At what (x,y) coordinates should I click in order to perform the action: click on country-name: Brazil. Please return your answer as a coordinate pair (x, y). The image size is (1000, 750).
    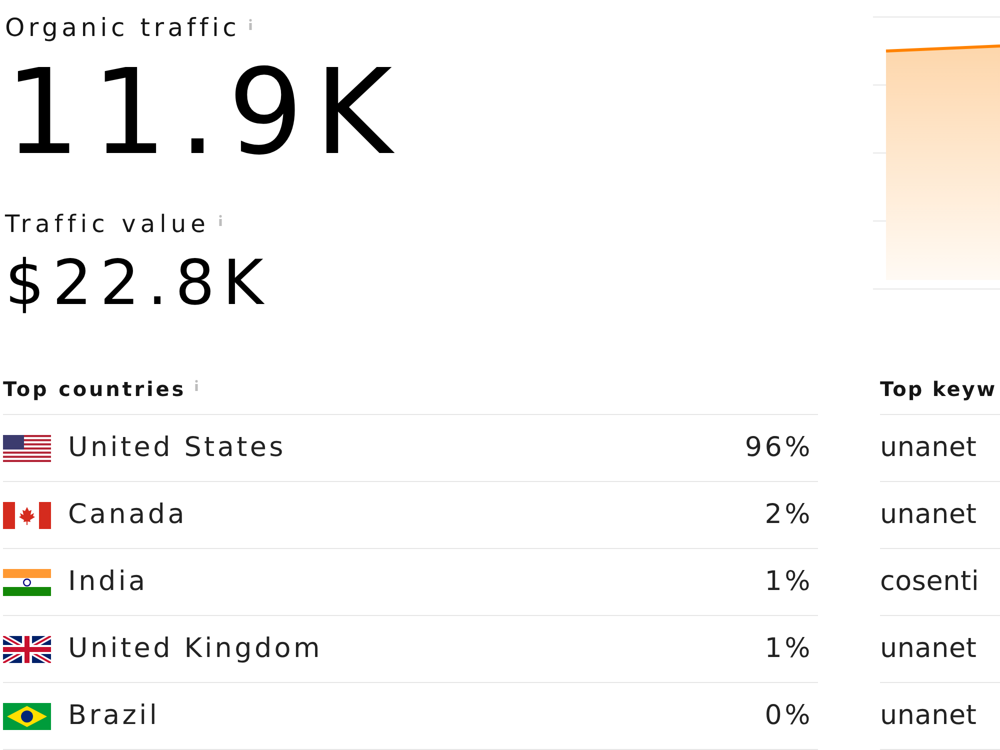
    Looking at the image, I should click on (114, 715).